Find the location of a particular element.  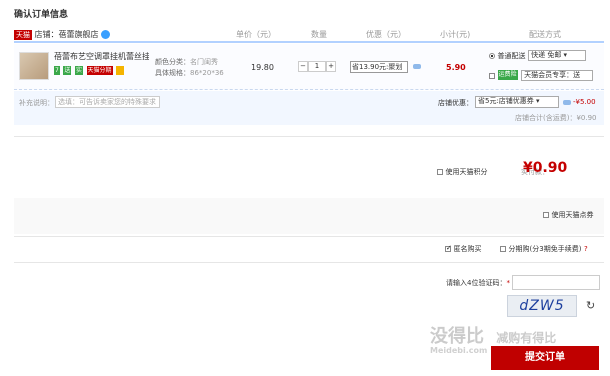

promo-select-value: 省13.90元:聚划 is located at coordinates (377, 67).